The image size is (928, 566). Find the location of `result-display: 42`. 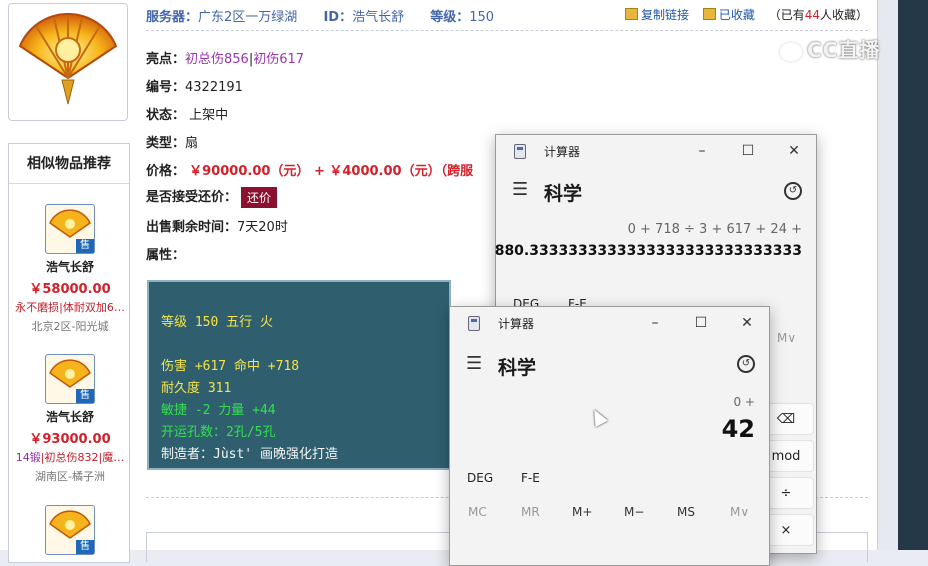

result-display: 42 is located at coordinates (738, 429).